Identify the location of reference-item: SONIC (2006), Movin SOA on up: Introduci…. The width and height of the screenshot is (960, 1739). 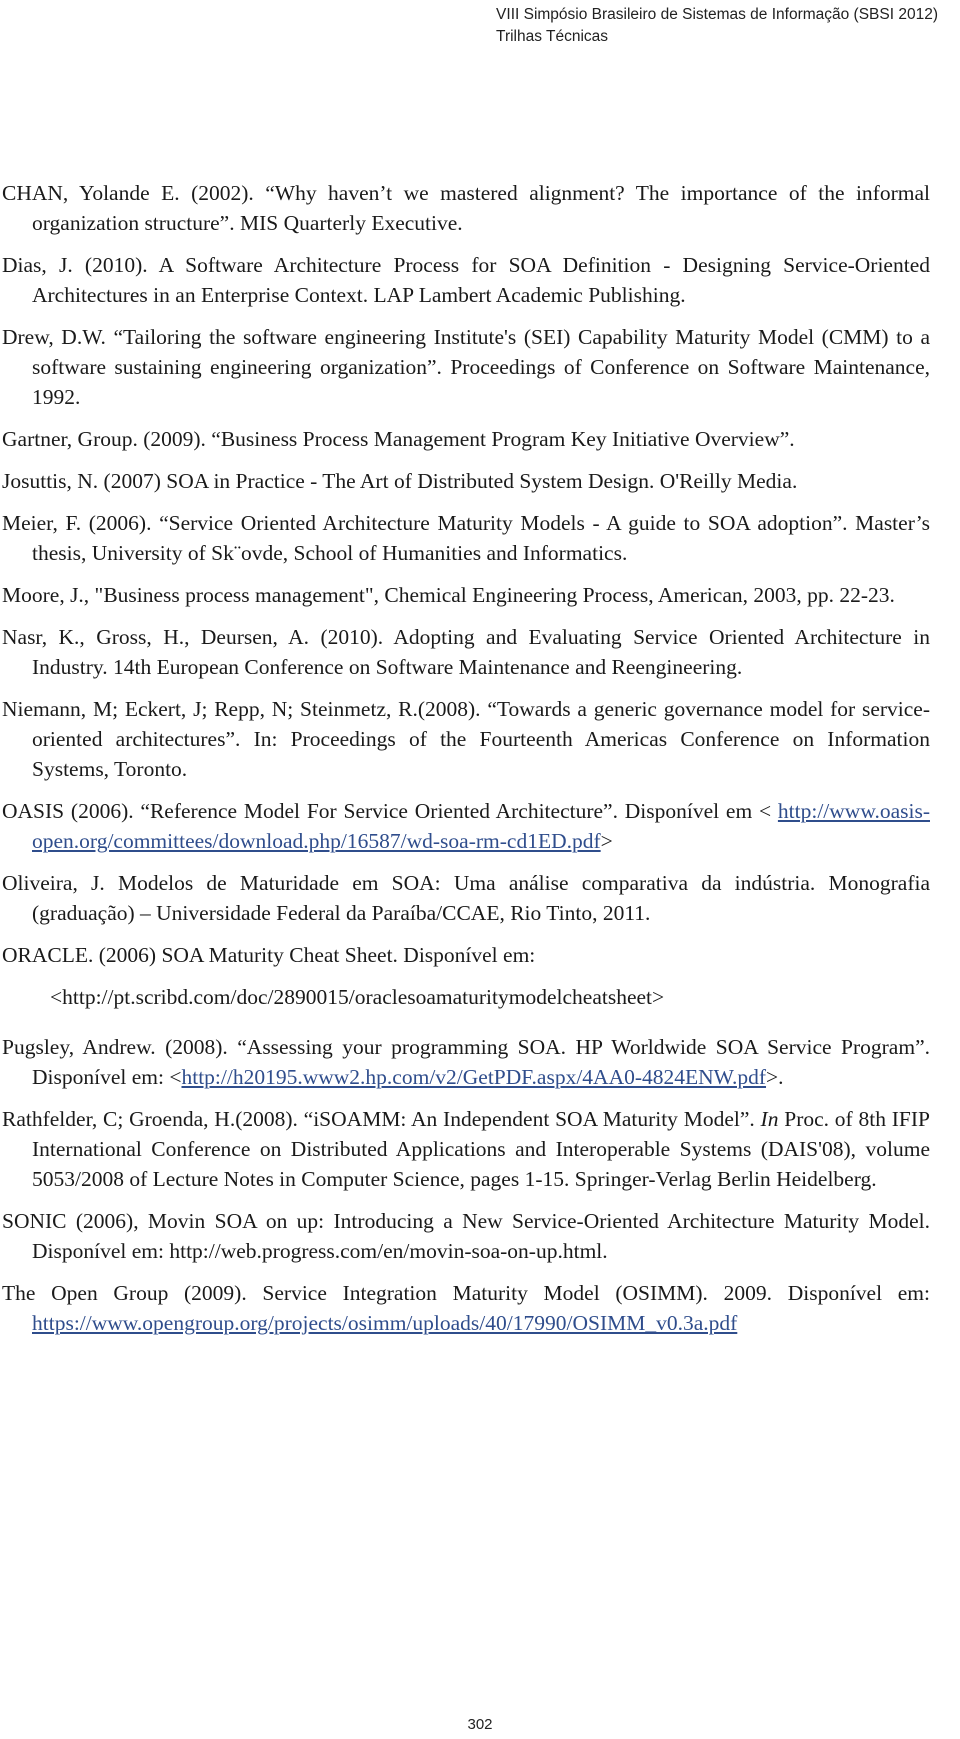
(466, 1236).